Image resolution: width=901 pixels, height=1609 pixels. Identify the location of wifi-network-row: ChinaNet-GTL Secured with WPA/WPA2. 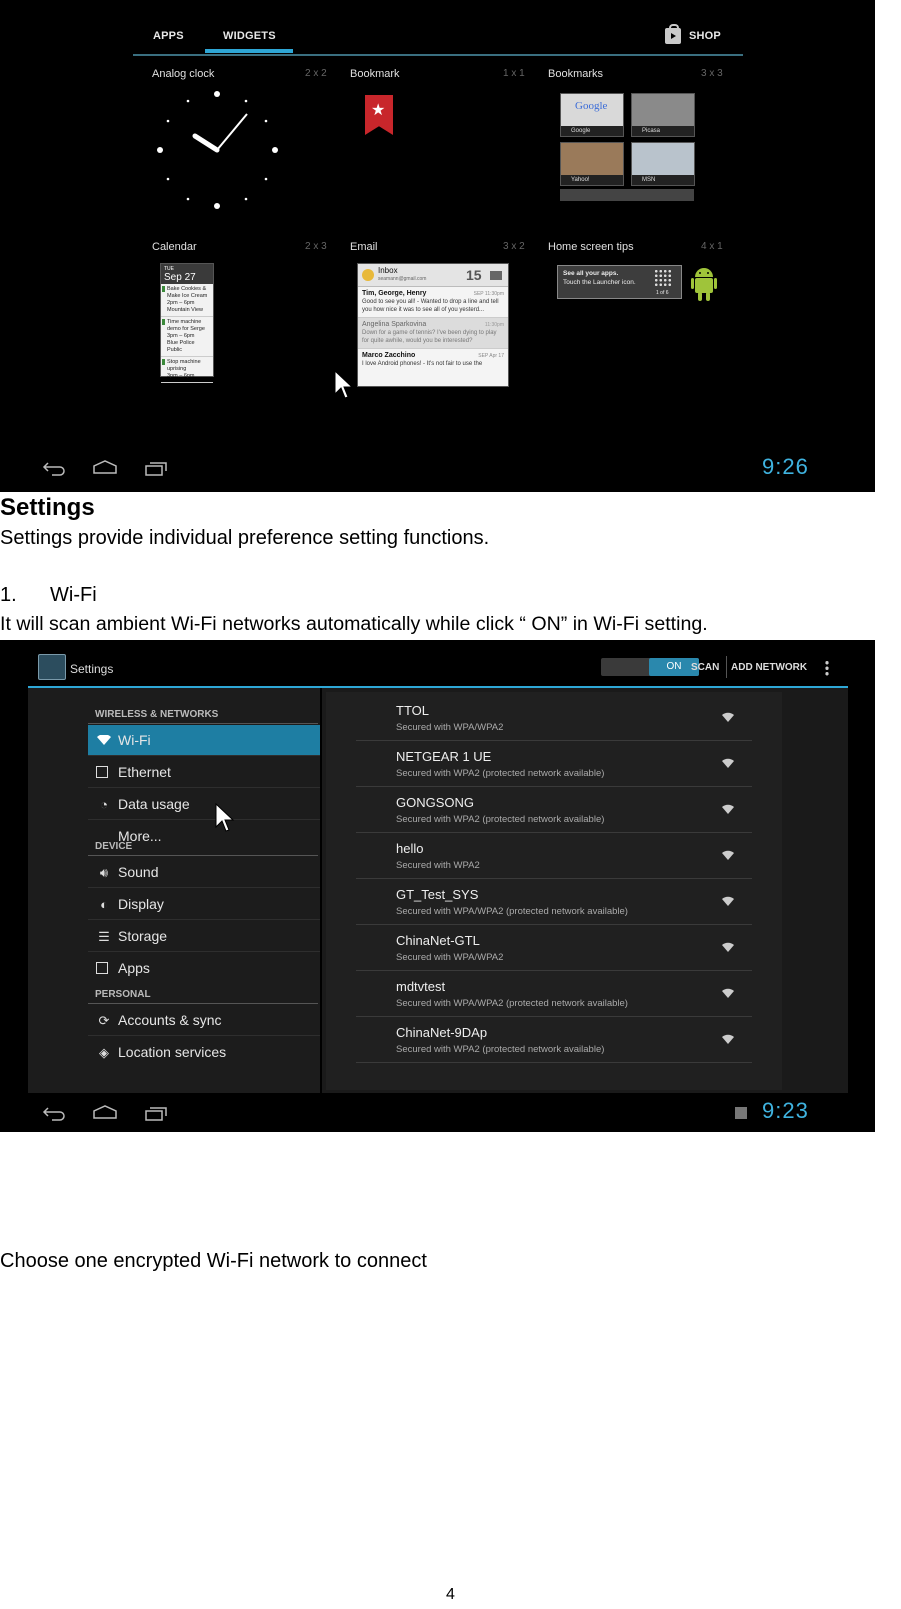
(554, 948).